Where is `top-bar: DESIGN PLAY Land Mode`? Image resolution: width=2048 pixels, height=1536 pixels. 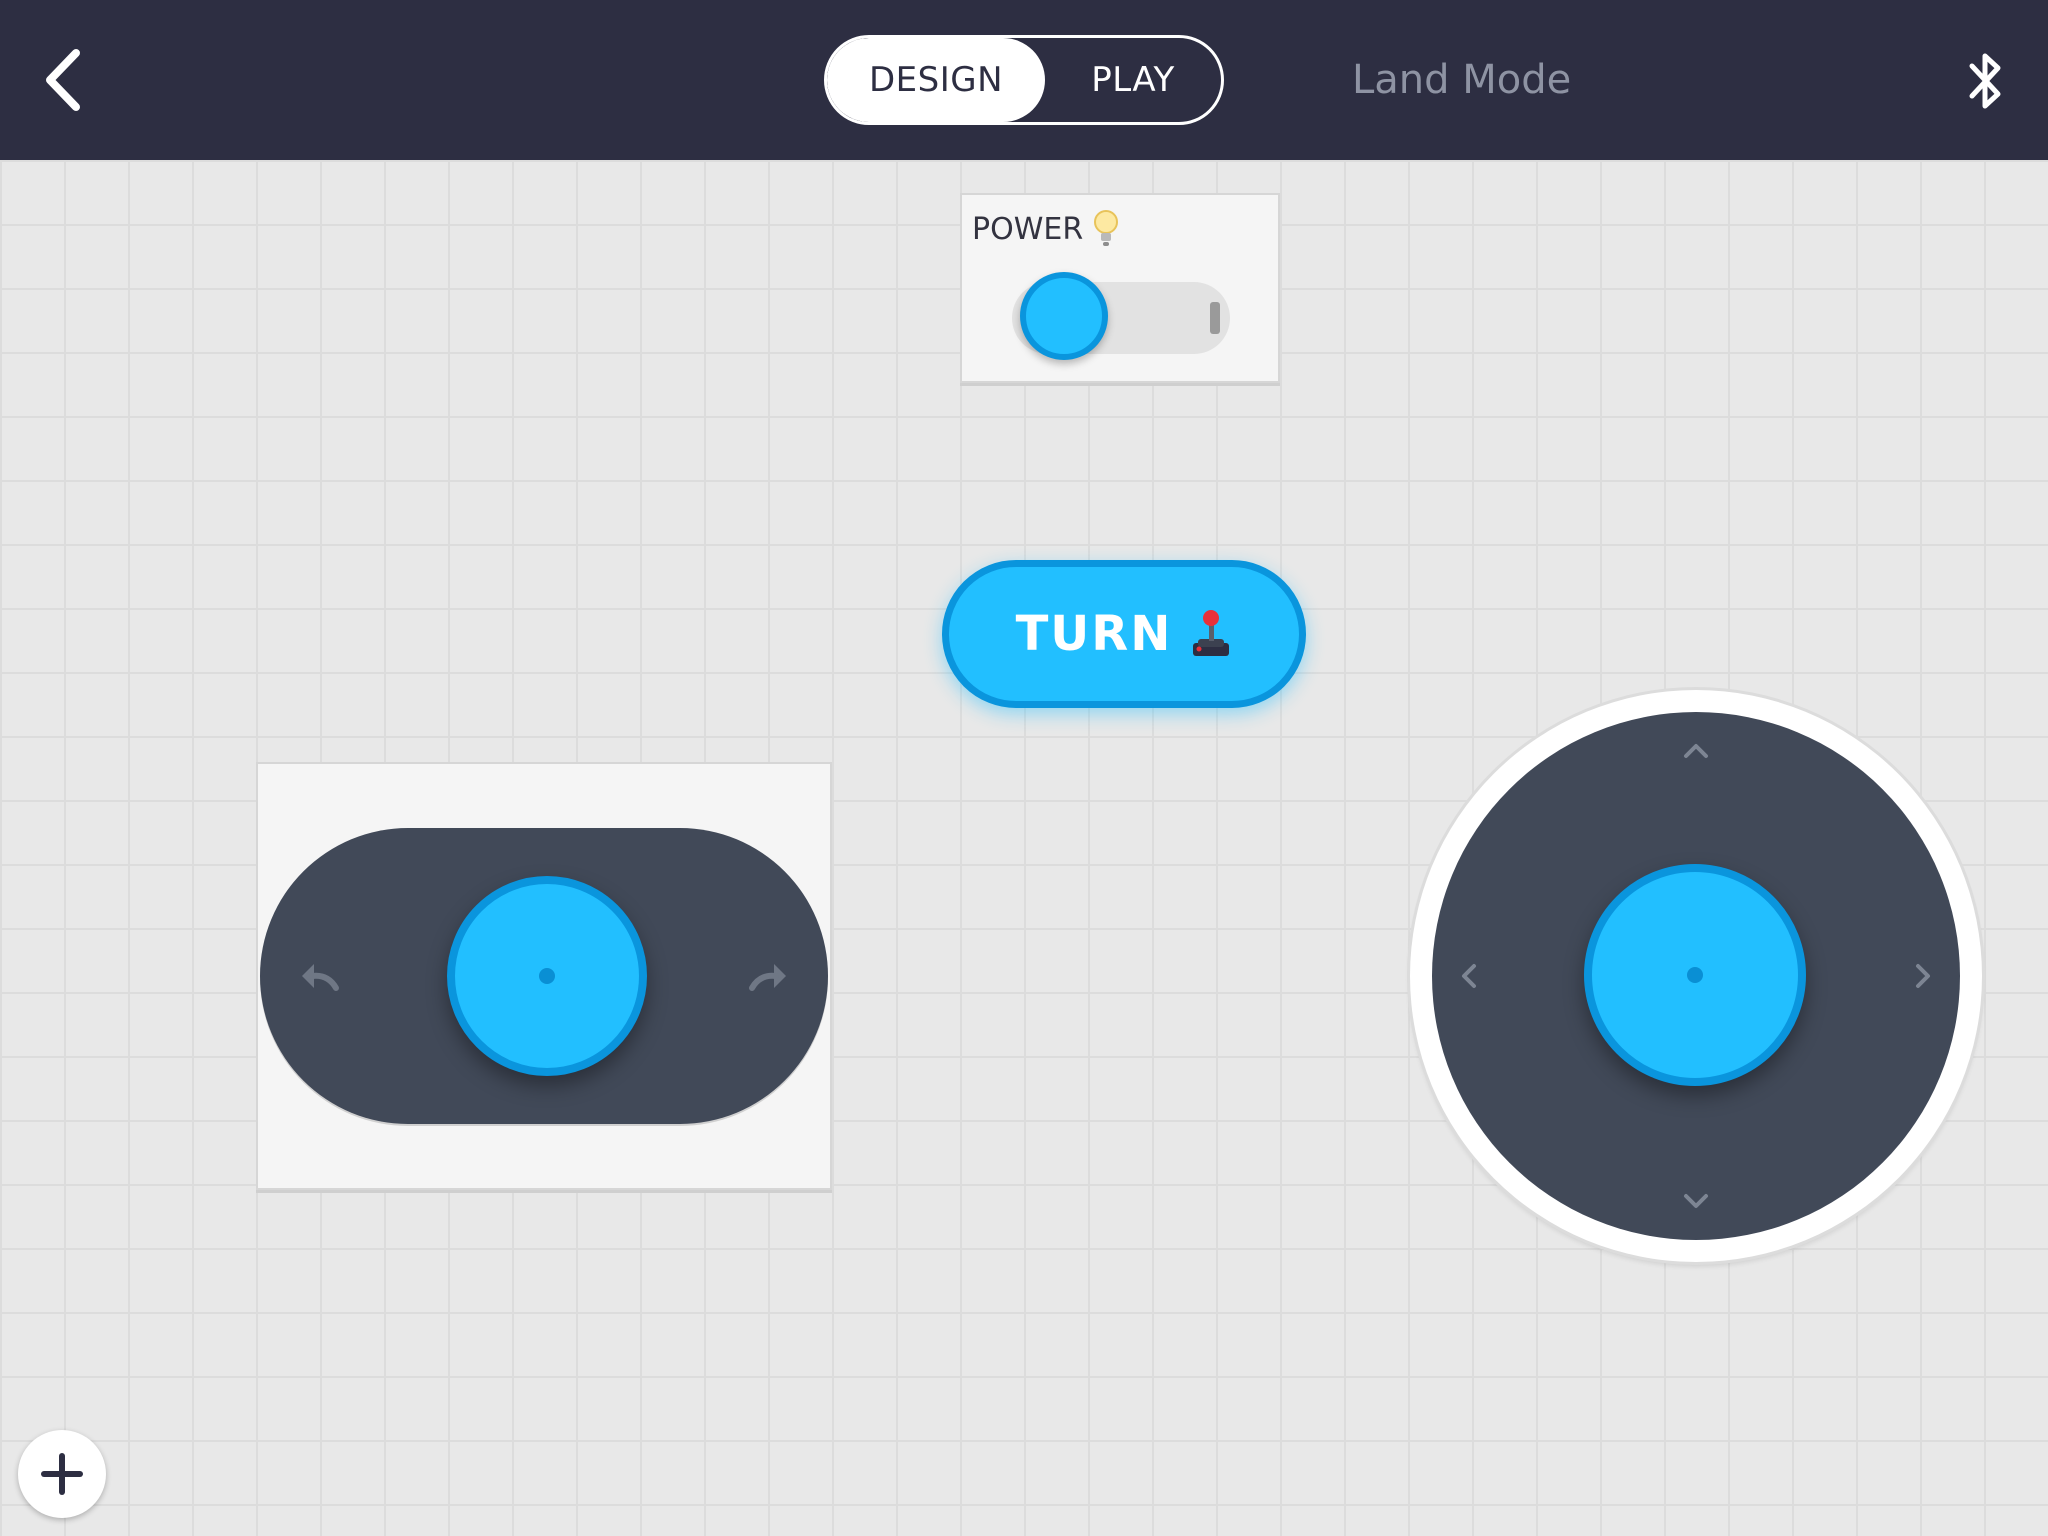
top-bar: DESIGN PLAY Land Mode is located at coordinates (1024, 80).